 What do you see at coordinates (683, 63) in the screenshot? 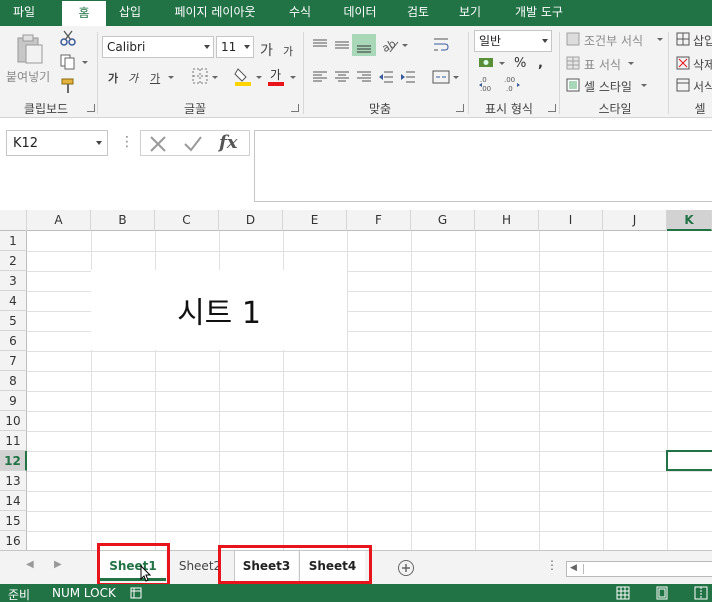
I see `delete-cells-icon` at bounding box center [683, 63].